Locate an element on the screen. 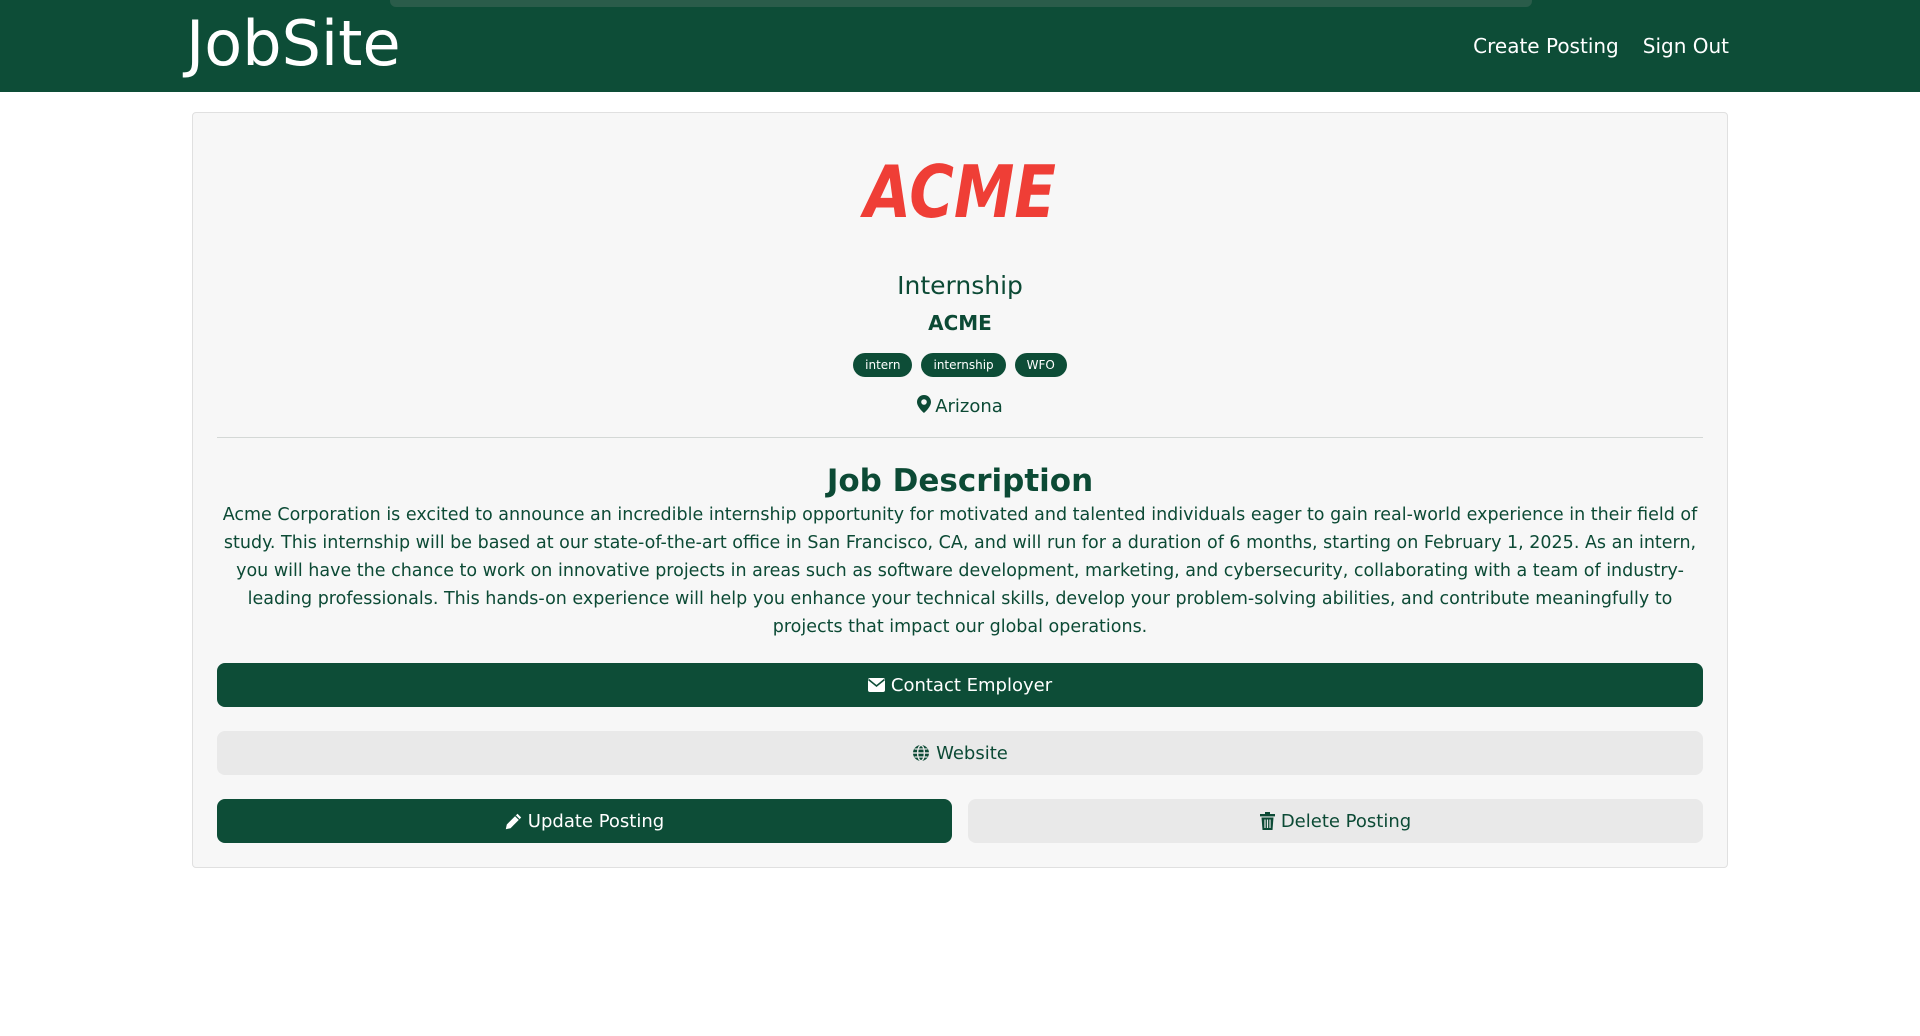  delete-posting-button: Delete Posting is located at coordinates (1335, 821).